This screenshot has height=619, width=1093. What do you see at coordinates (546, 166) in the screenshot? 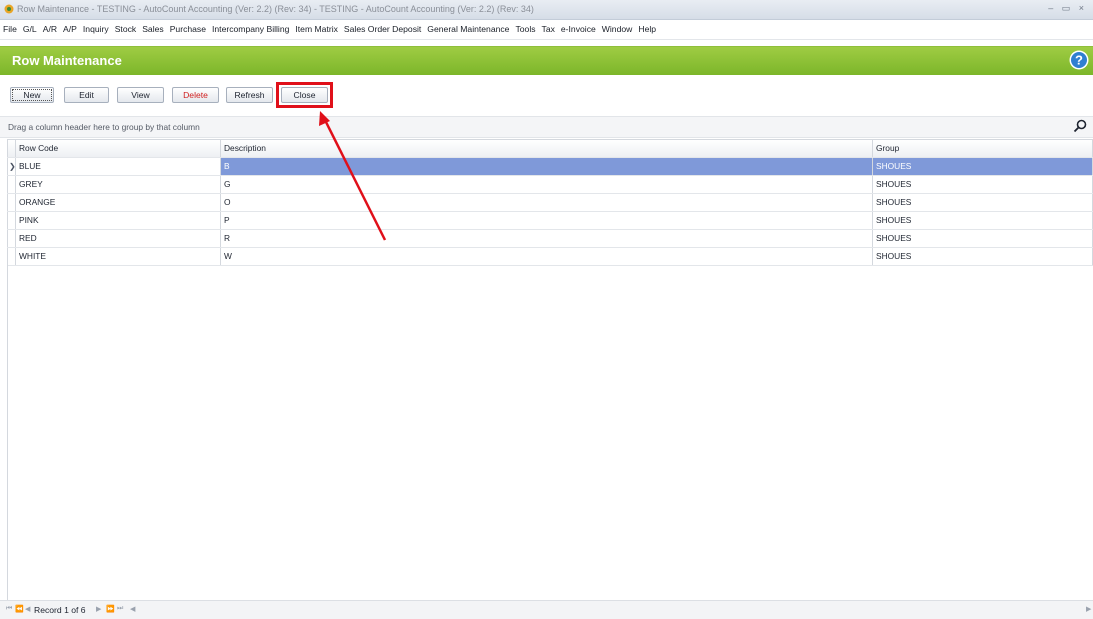
I see `description-cell: B` at bounding box center [546, 166].